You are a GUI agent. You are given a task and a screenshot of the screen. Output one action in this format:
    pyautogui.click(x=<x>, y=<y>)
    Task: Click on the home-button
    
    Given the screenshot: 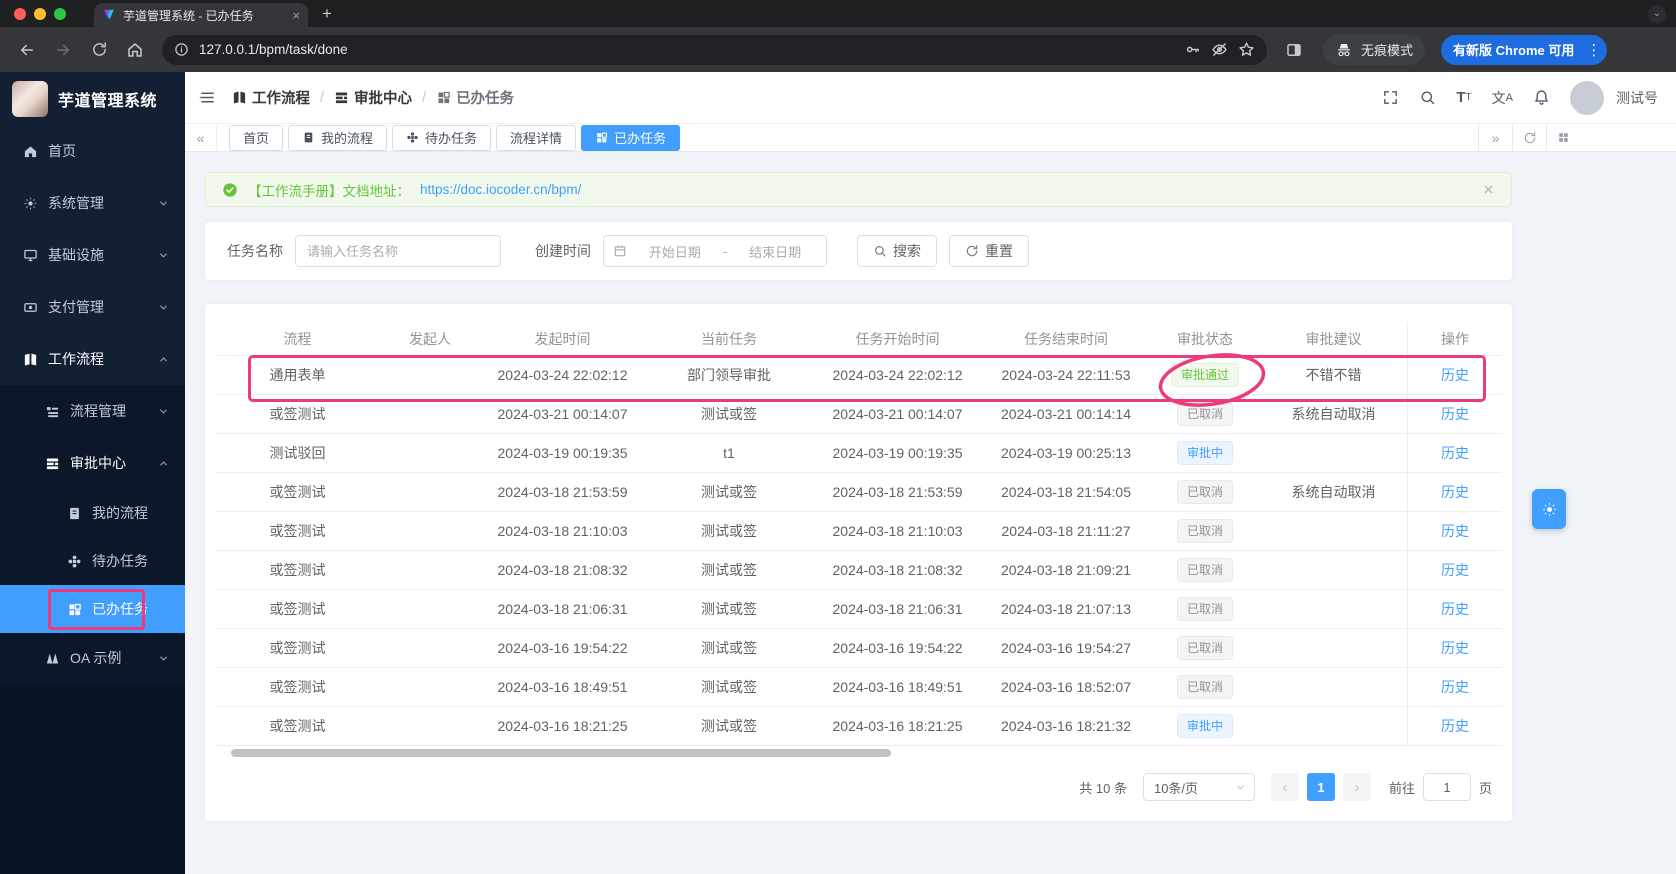 What is the action you would take?
    pyautogui.click(x=135, y=50)
    